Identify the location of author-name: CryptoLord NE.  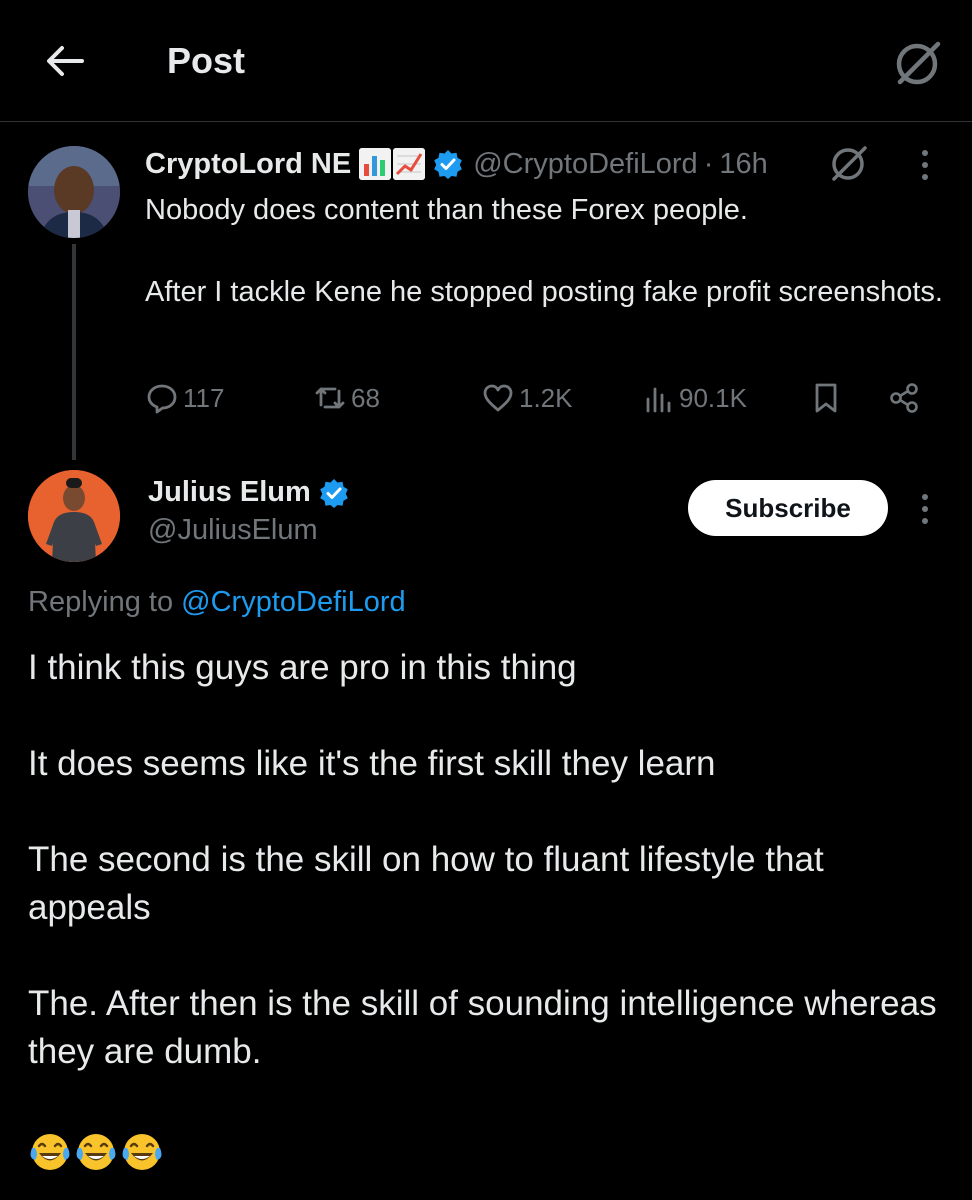
(248, 164).